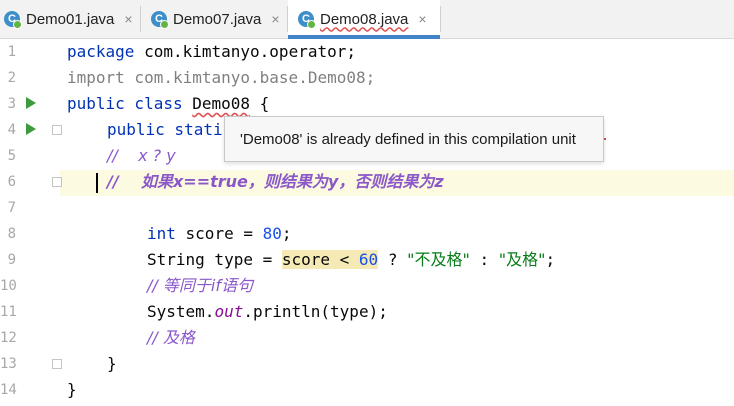 This screenshot has height=406, width=734. Describe the element at coordinates (178, 337) in the screenshot. I see `code-token: 及格` at that location.